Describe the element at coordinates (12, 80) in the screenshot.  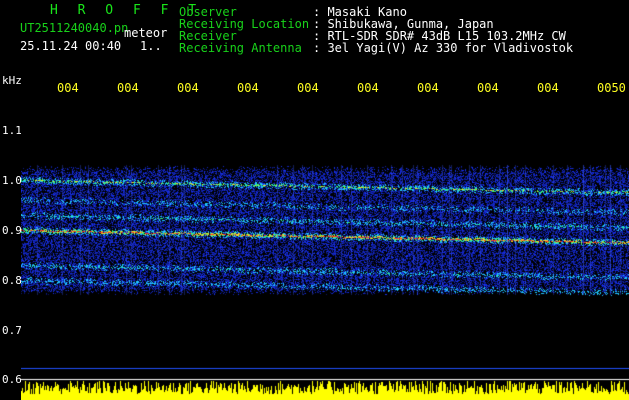
I see `y-axis-unit: kHz` at that location.